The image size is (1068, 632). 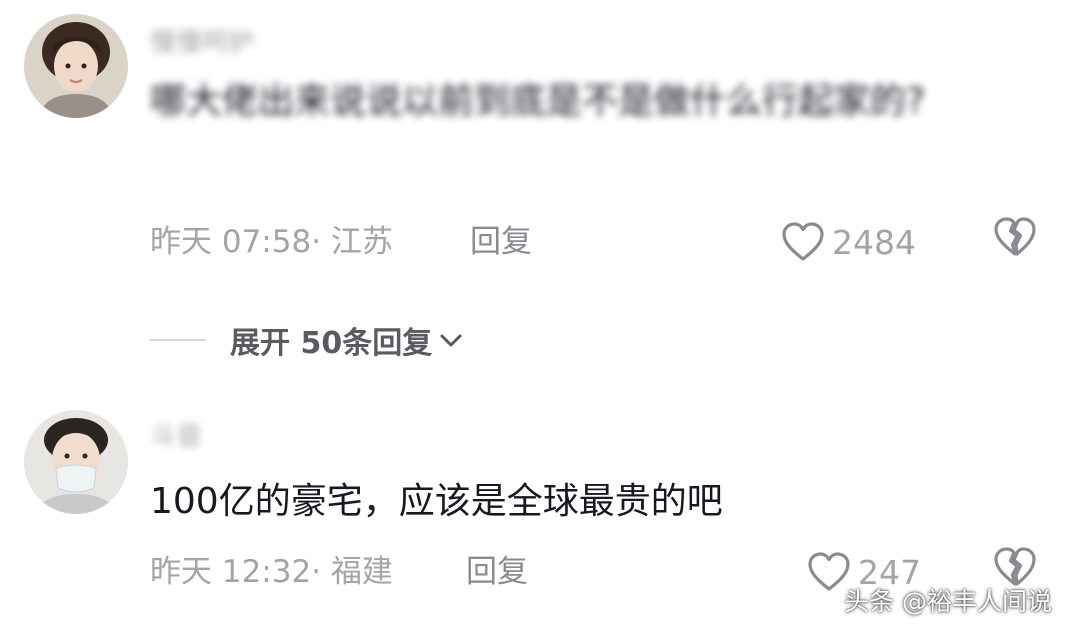 I want to click on dislike-button, so click(x=1015, y=239).